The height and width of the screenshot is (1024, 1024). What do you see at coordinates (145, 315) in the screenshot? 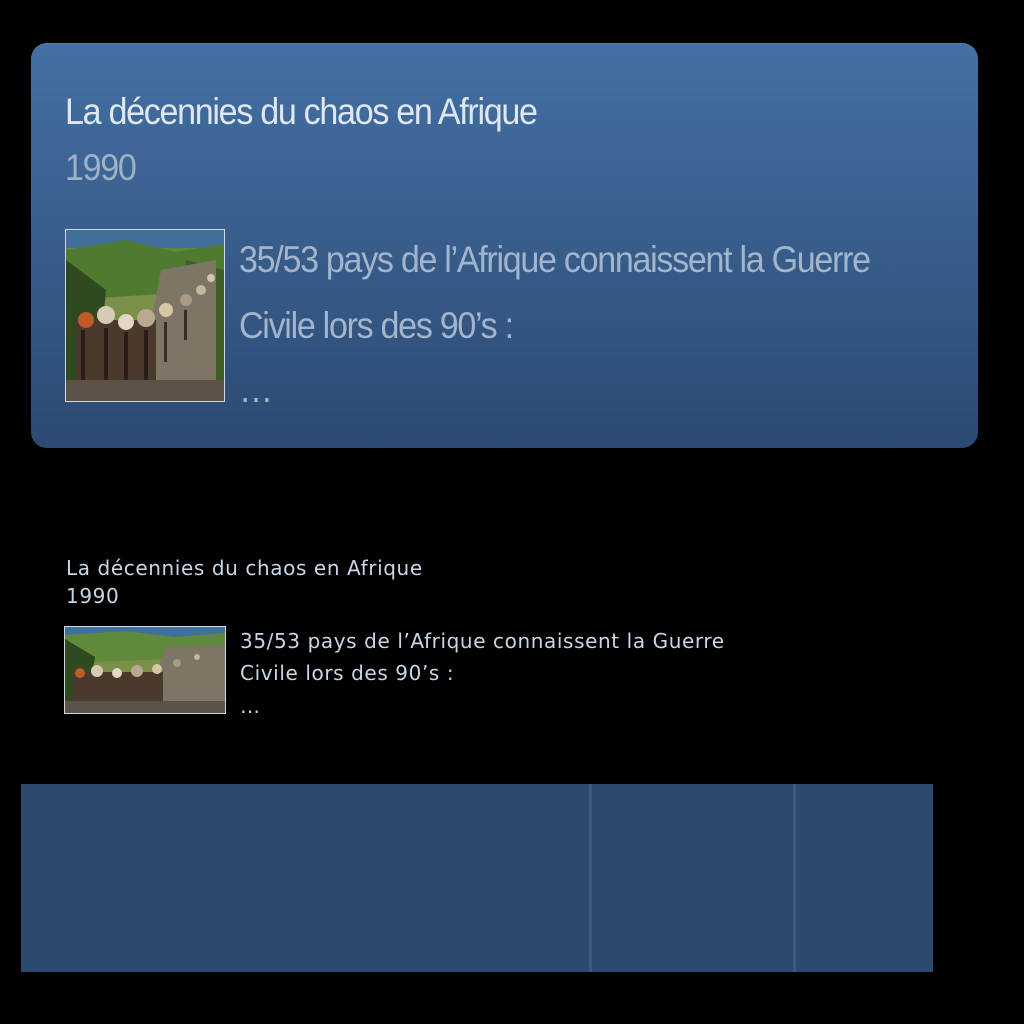
I see `card-thumbnail-image` at bounding box center [145, 315].